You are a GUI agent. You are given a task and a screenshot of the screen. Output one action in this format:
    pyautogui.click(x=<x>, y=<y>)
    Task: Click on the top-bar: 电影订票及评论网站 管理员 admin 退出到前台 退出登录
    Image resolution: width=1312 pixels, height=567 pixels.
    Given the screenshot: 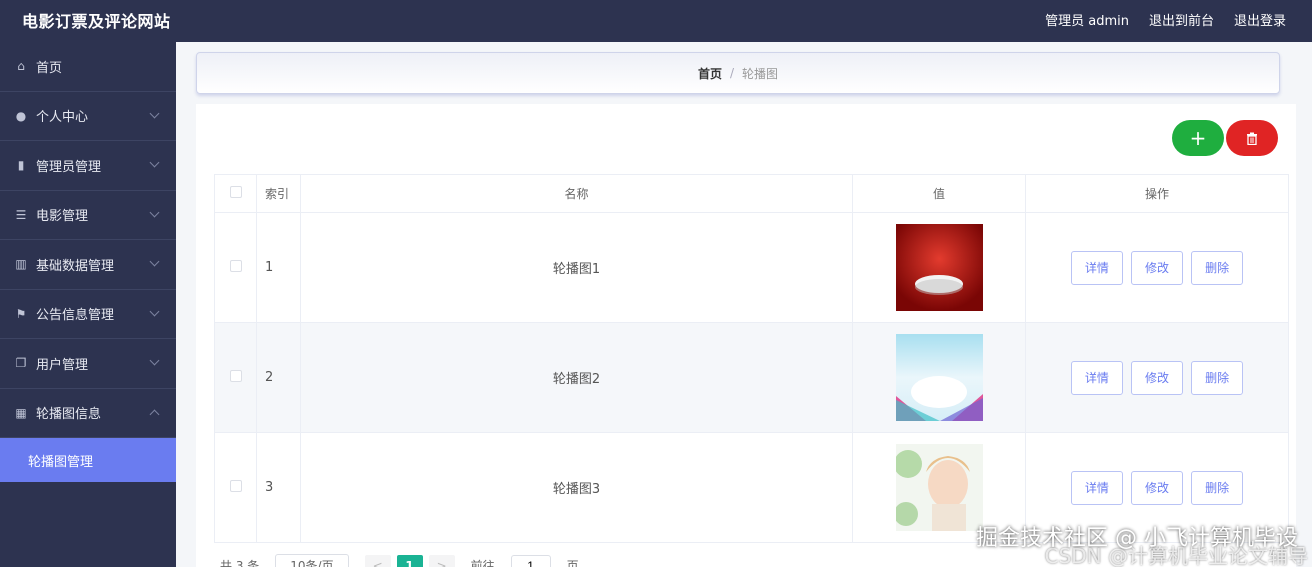 What is the action you would take?
    pyautogui.click(x=656, y=21)
    